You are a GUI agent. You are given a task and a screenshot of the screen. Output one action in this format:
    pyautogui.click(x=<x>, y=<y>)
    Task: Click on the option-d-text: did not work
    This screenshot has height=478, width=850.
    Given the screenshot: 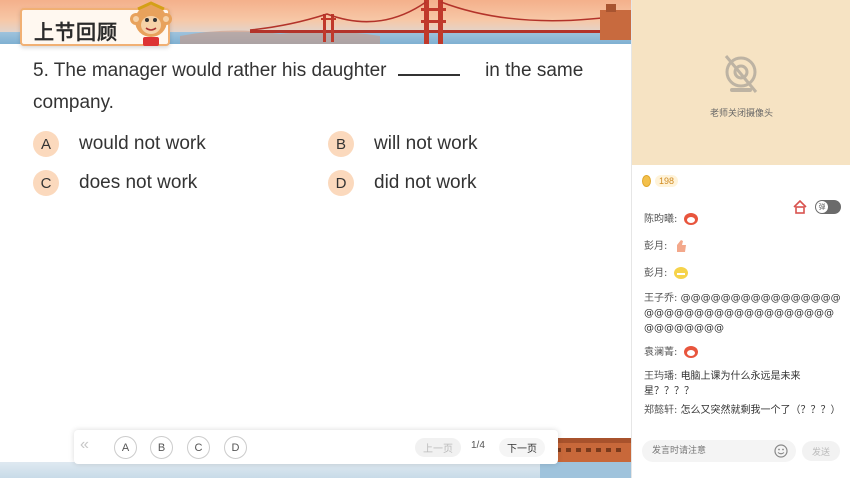 What is the action you would take?
    pyautogui.click(x=425, y=182)
    